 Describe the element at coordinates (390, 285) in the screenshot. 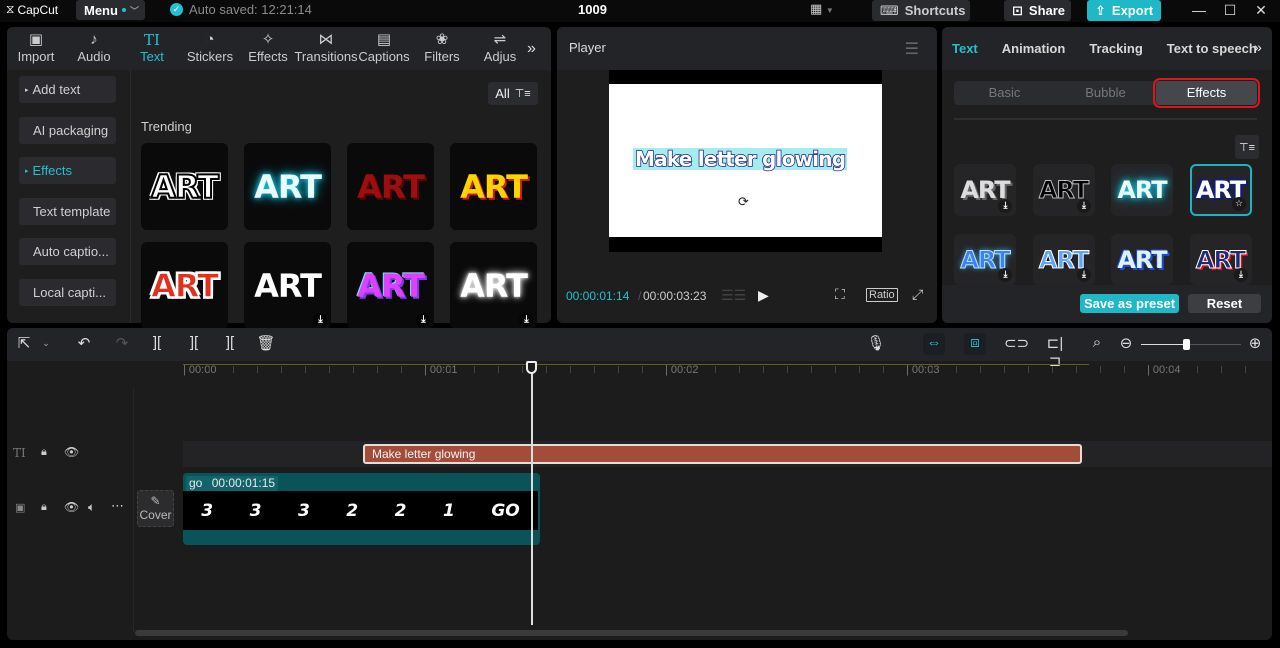

I see `text-effect-tile-purple-gradient: ART ⤓` at that location.